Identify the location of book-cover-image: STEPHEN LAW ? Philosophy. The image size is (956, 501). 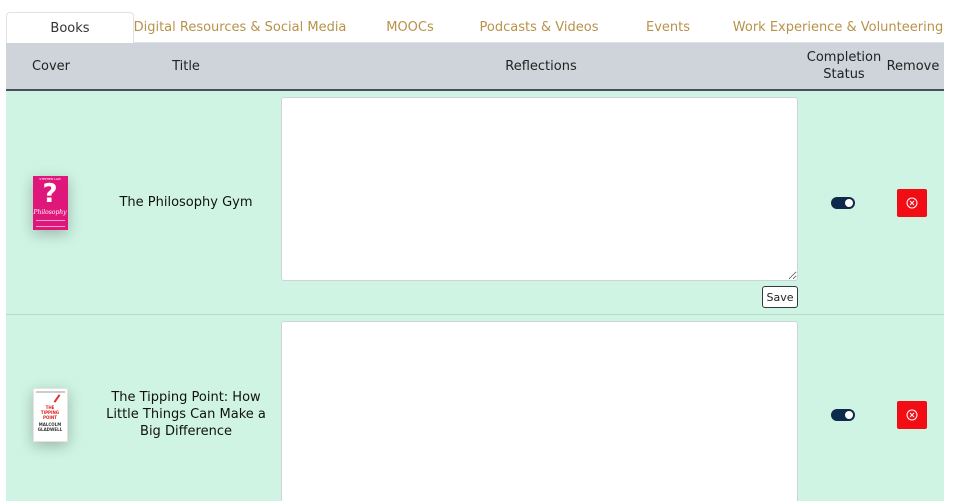
(50, 202).